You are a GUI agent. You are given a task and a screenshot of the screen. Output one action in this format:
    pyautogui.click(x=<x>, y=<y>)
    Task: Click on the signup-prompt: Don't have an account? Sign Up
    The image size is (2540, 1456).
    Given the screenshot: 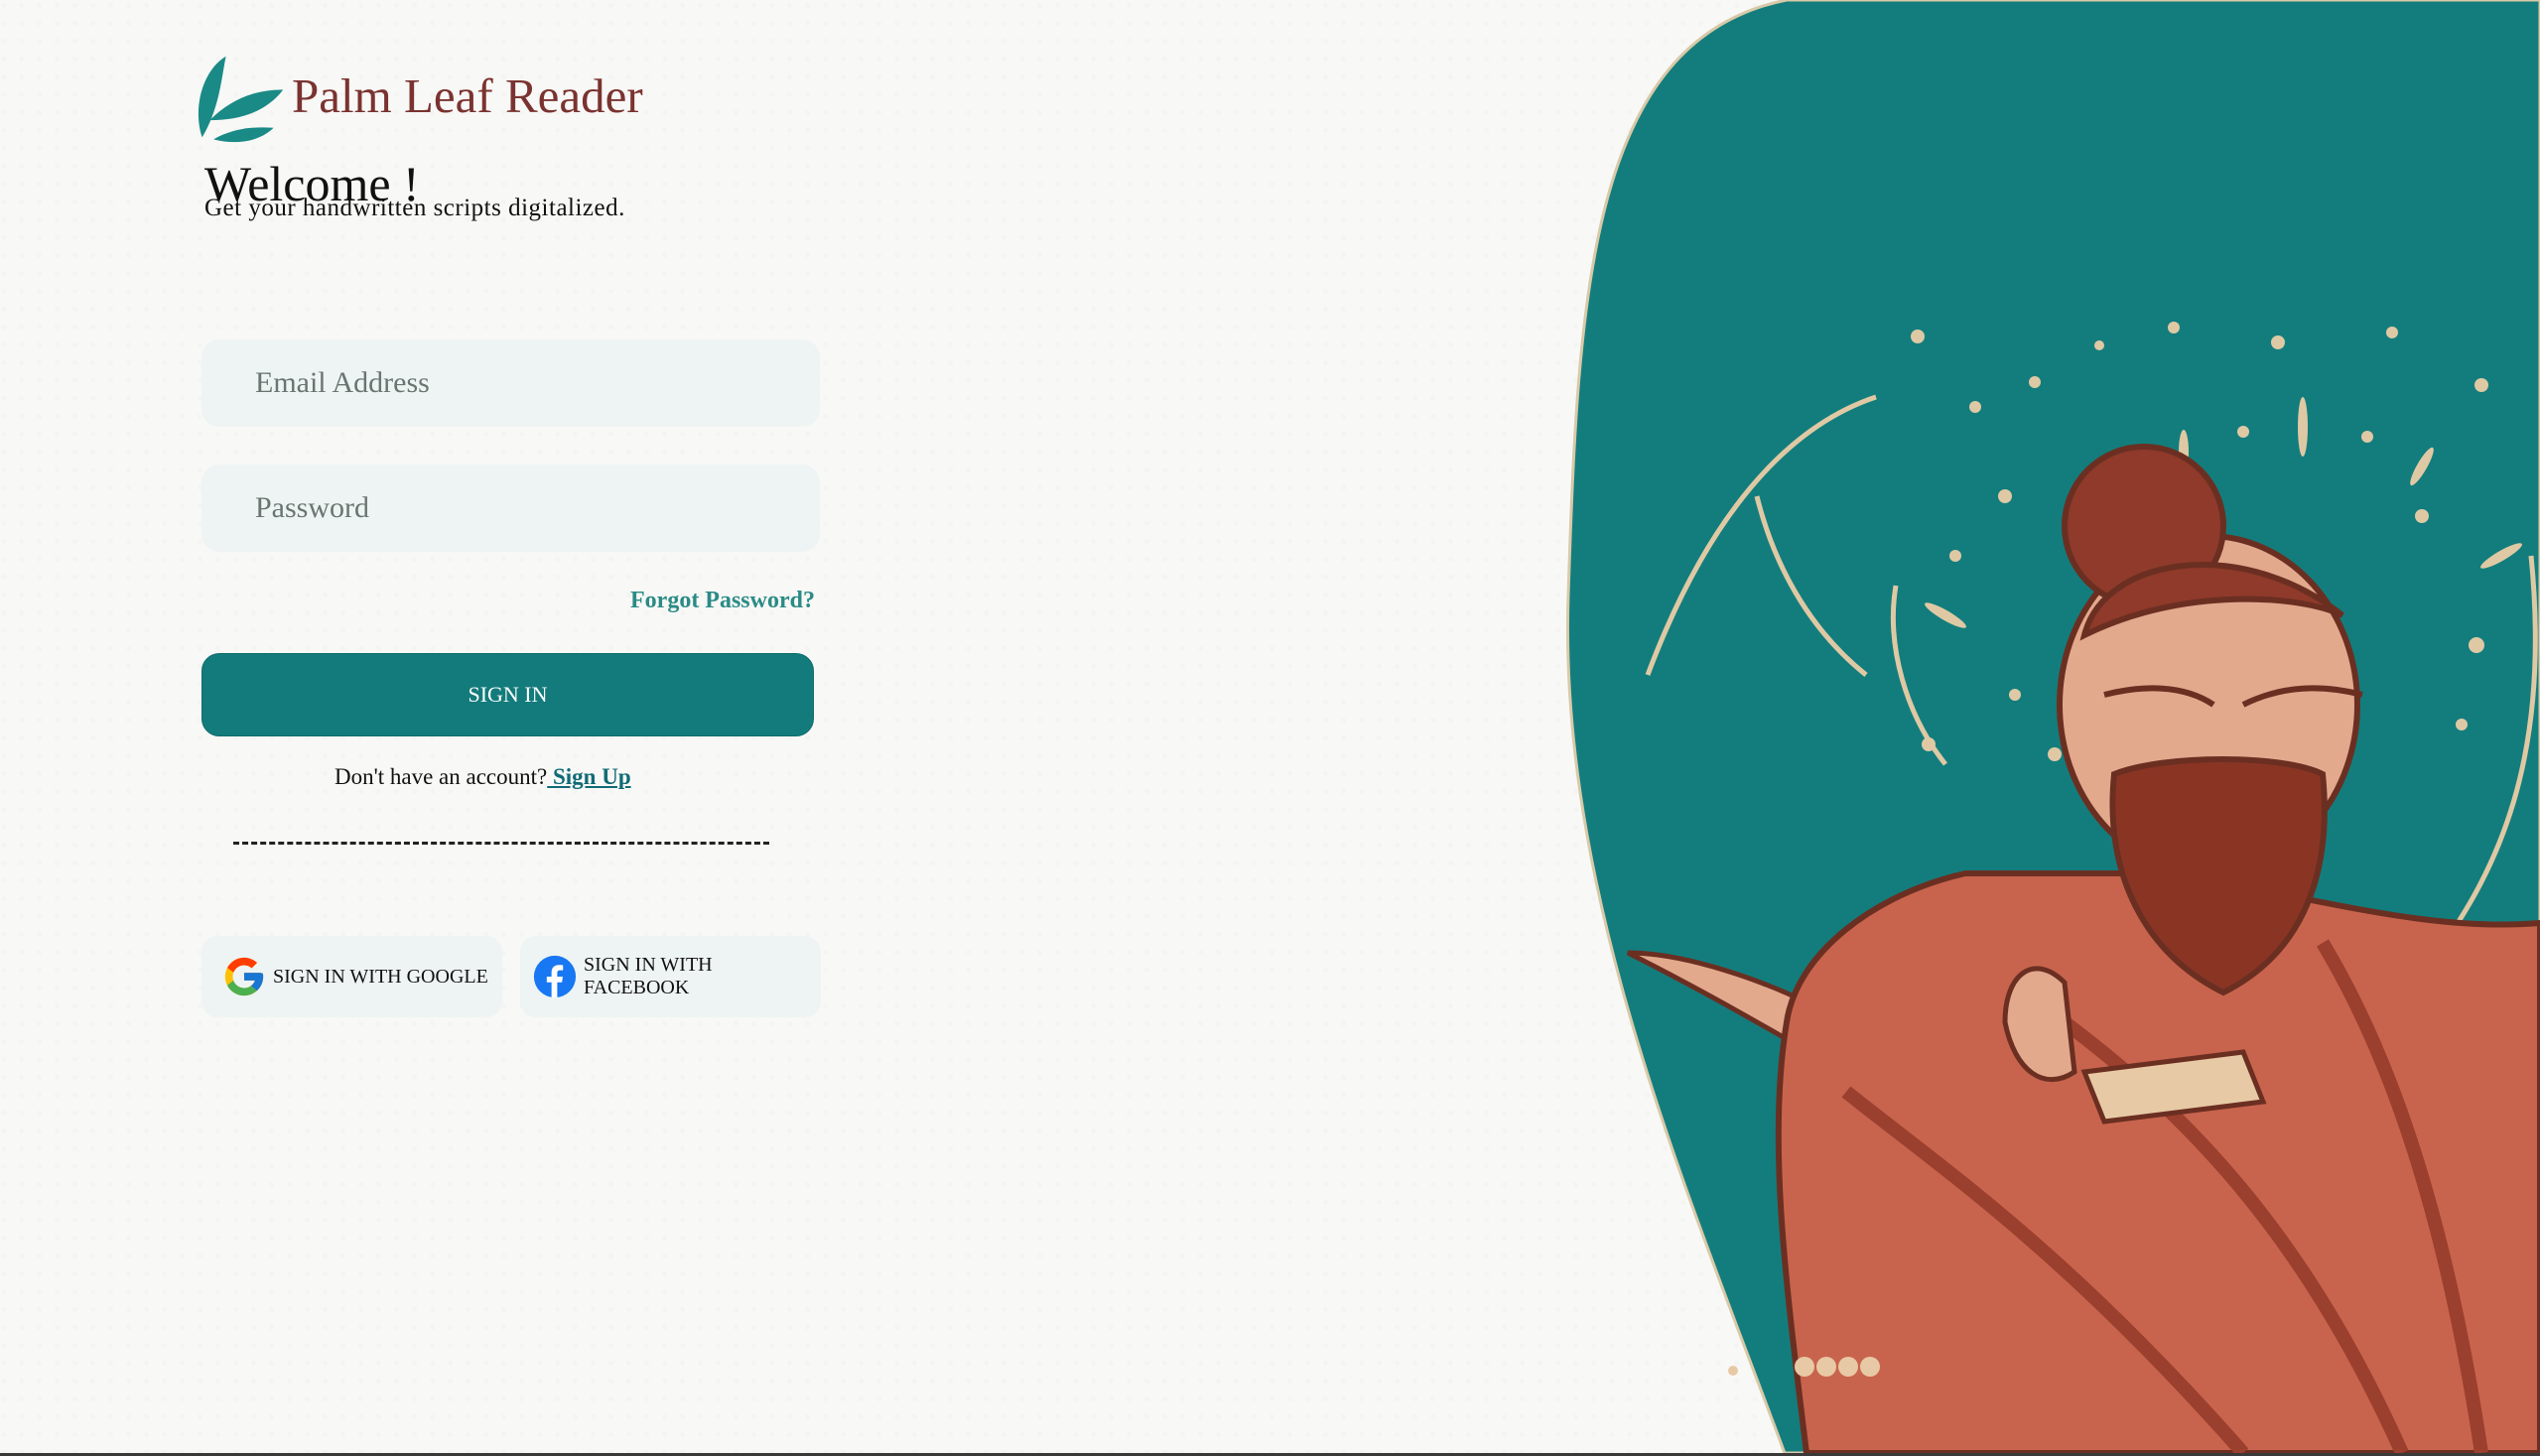 What is the action you would take?
    pyautogui.click(x=482, y=777)
    